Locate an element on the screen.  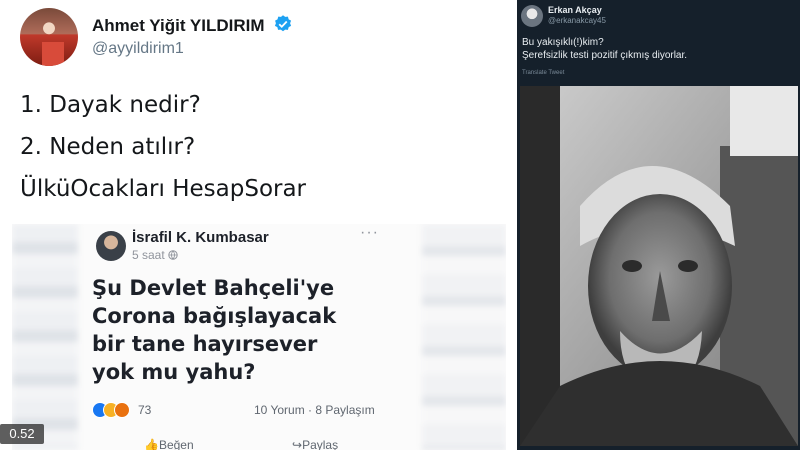
fb-post-line: Şu Devlet Bahçeli'ye is located at coordinates (213, 288).